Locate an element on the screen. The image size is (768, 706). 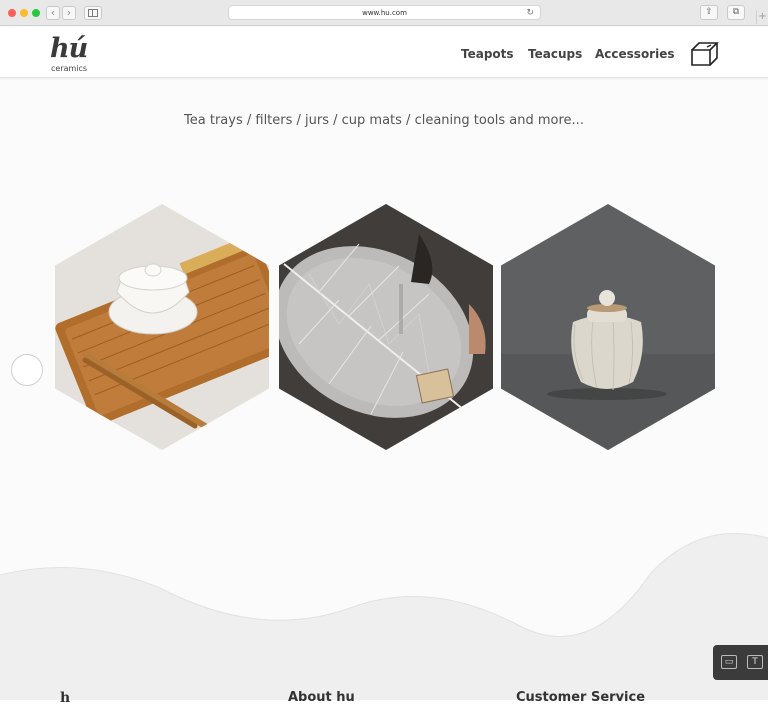
text-icon-glyph: T is located at coordinates (755, 662).